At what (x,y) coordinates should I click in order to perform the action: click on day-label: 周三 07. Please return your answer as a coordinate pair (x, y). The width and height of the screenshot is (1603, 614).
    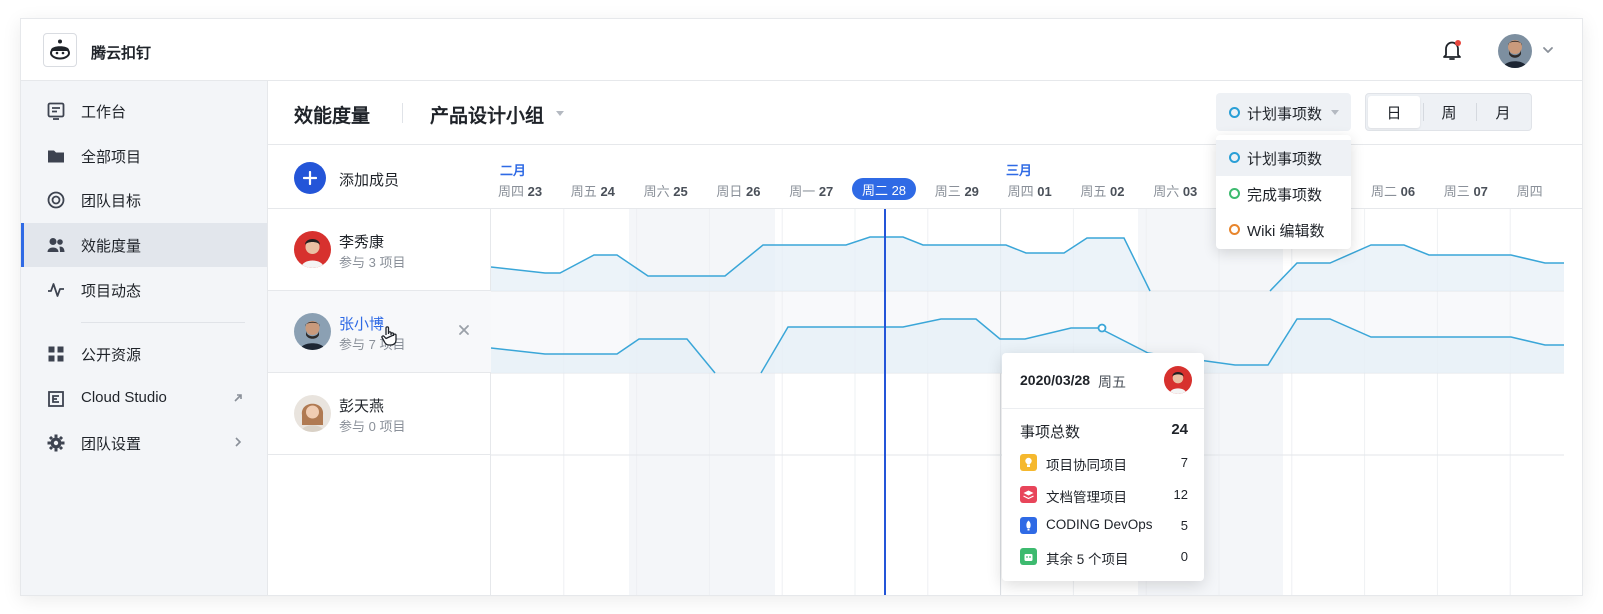
    Looking at the image, I should click on (1466, 190).